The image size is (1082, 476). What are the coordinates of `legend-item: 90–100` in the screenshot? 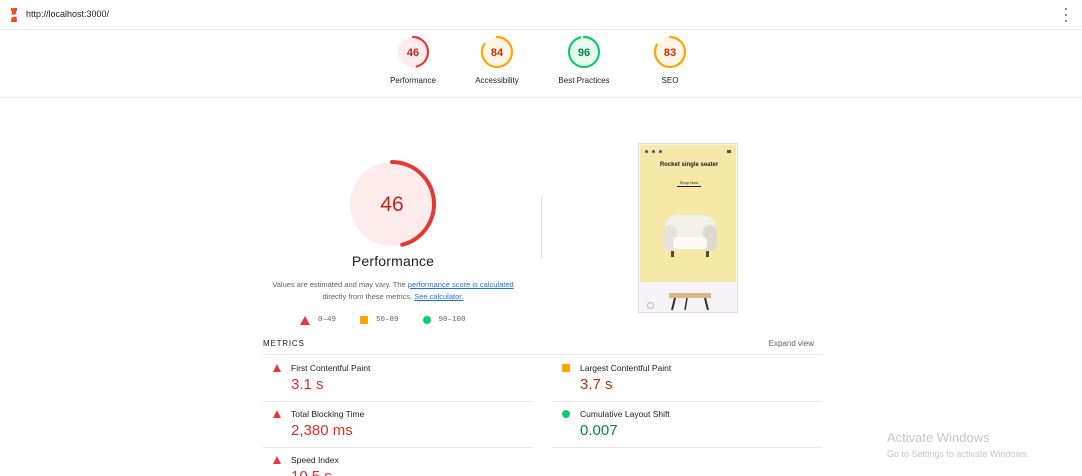 It's located at (444, 320).